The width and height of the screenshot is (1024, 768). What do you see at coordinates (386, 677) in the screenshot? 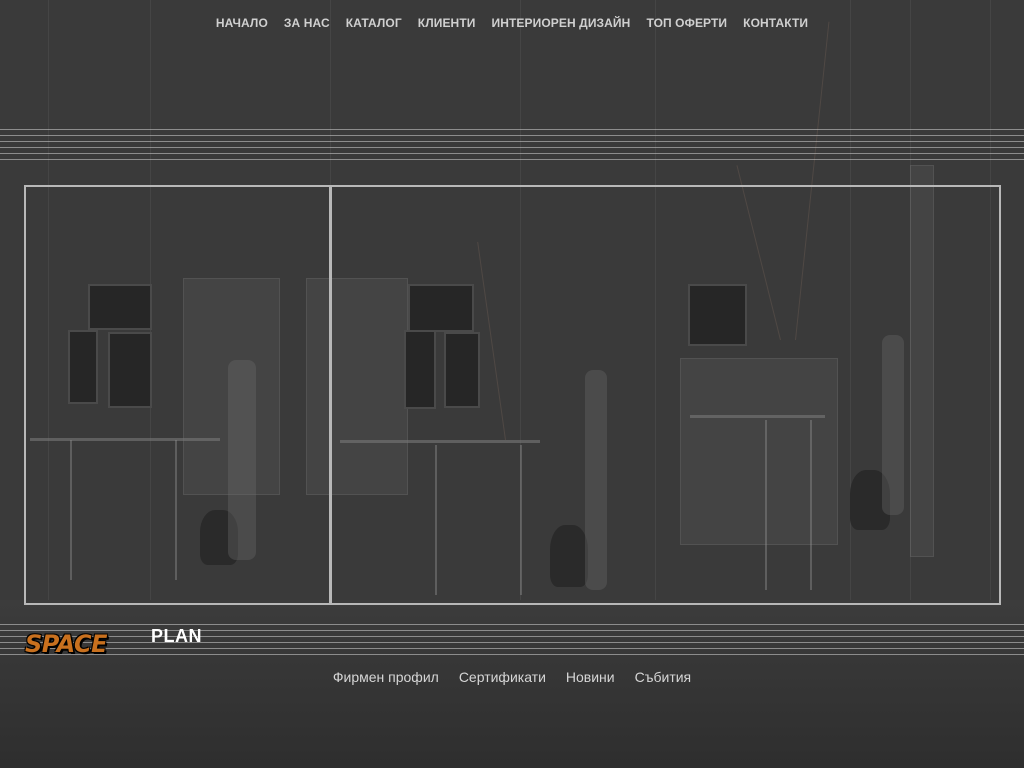
I see `footer-link-company-profile: Фирмен профил` at bounding box center [386, 677].